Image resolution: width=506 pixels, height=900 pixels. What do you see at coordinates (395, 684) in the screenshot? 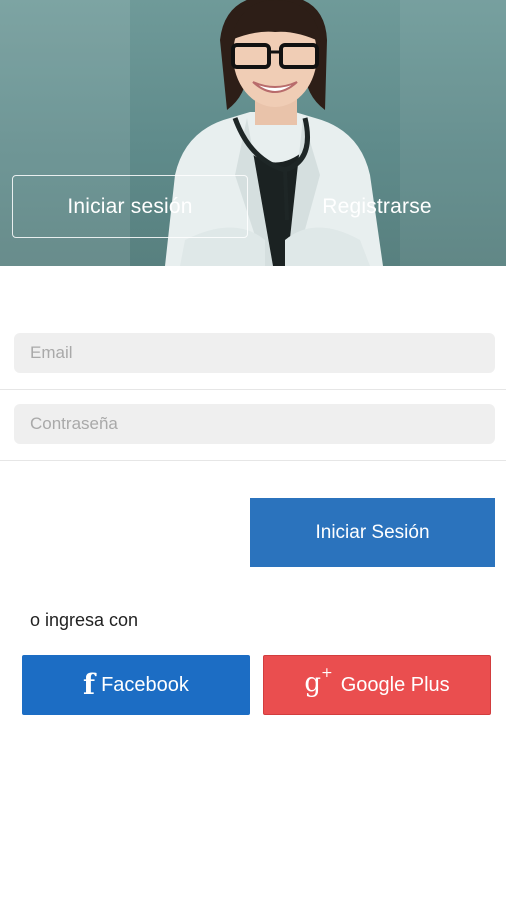
I see `google-plus-button-label: Google Plus` at bounding box center [395, 684].